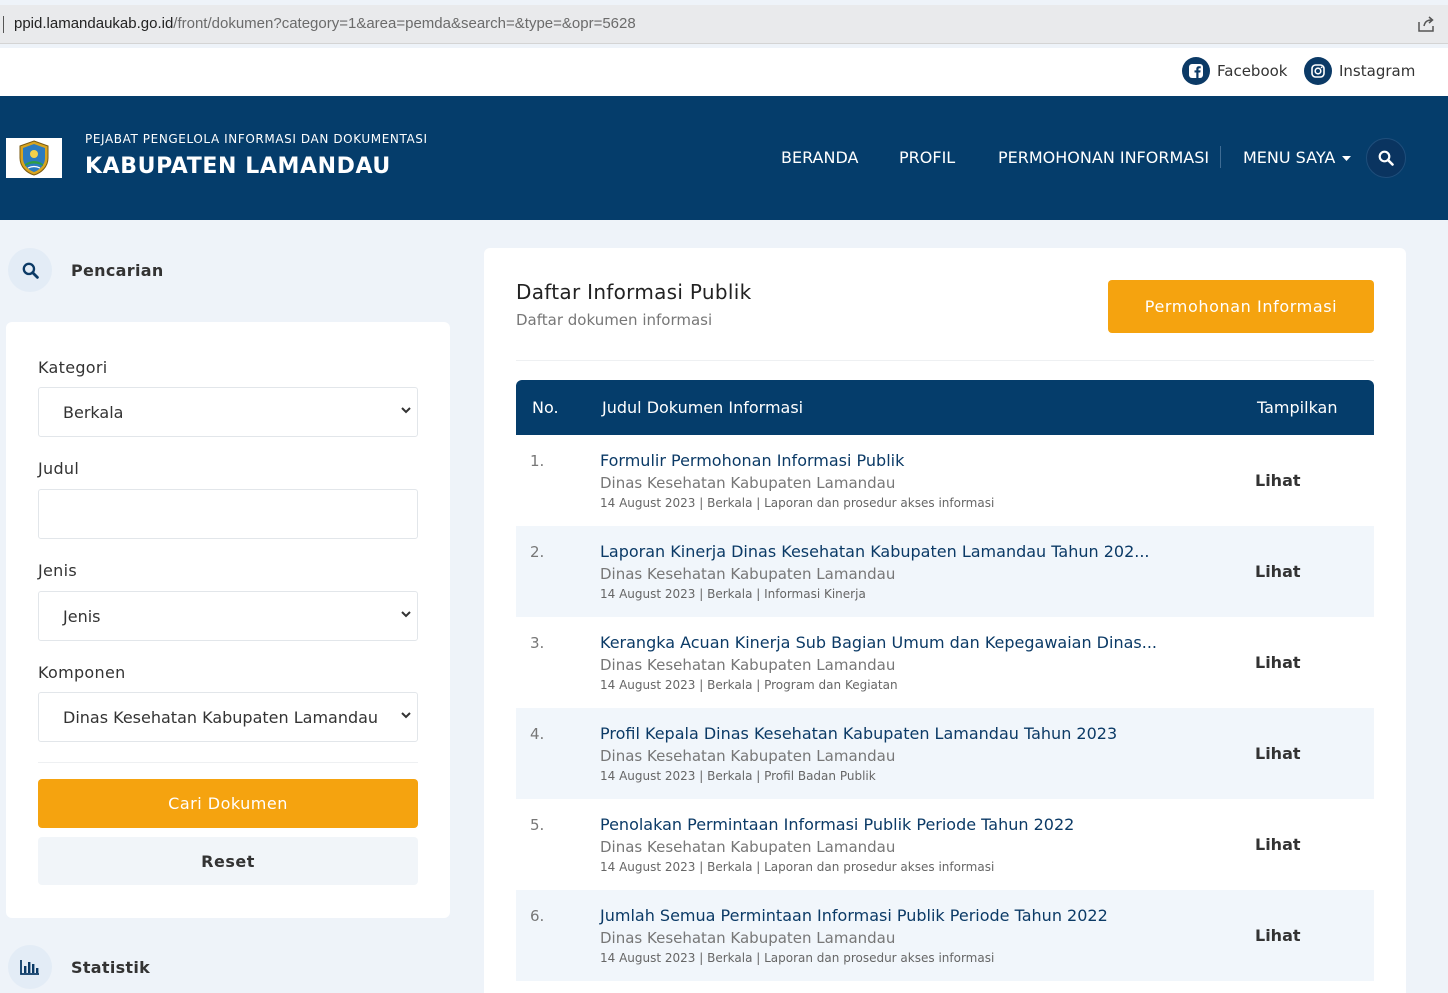 The height and width of the screenshot is (993, 1448). Describe the element at coordinates (724, 72) in the screenshot. I see `social-bar: Facebook Instagram` at that location.